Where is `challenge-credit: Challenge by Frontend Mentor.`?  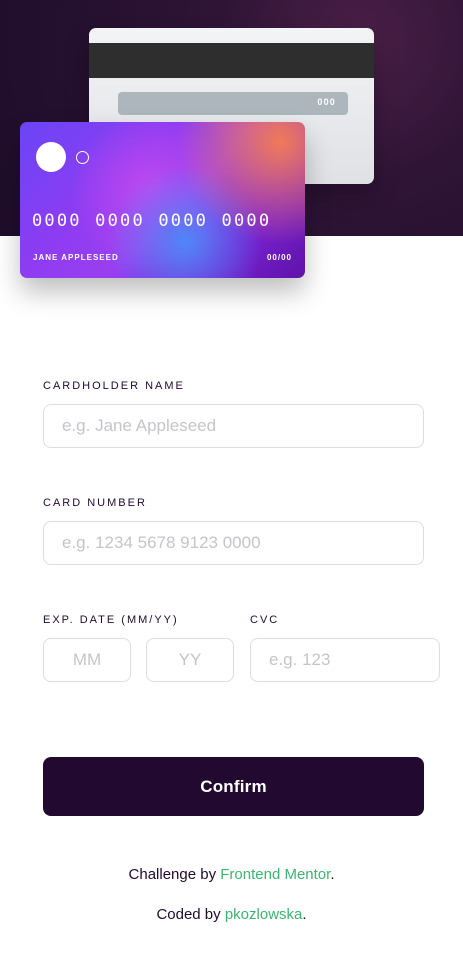
challenge-credit: Challenge by Frontend Mentor. is located at coordinates (231, 874).